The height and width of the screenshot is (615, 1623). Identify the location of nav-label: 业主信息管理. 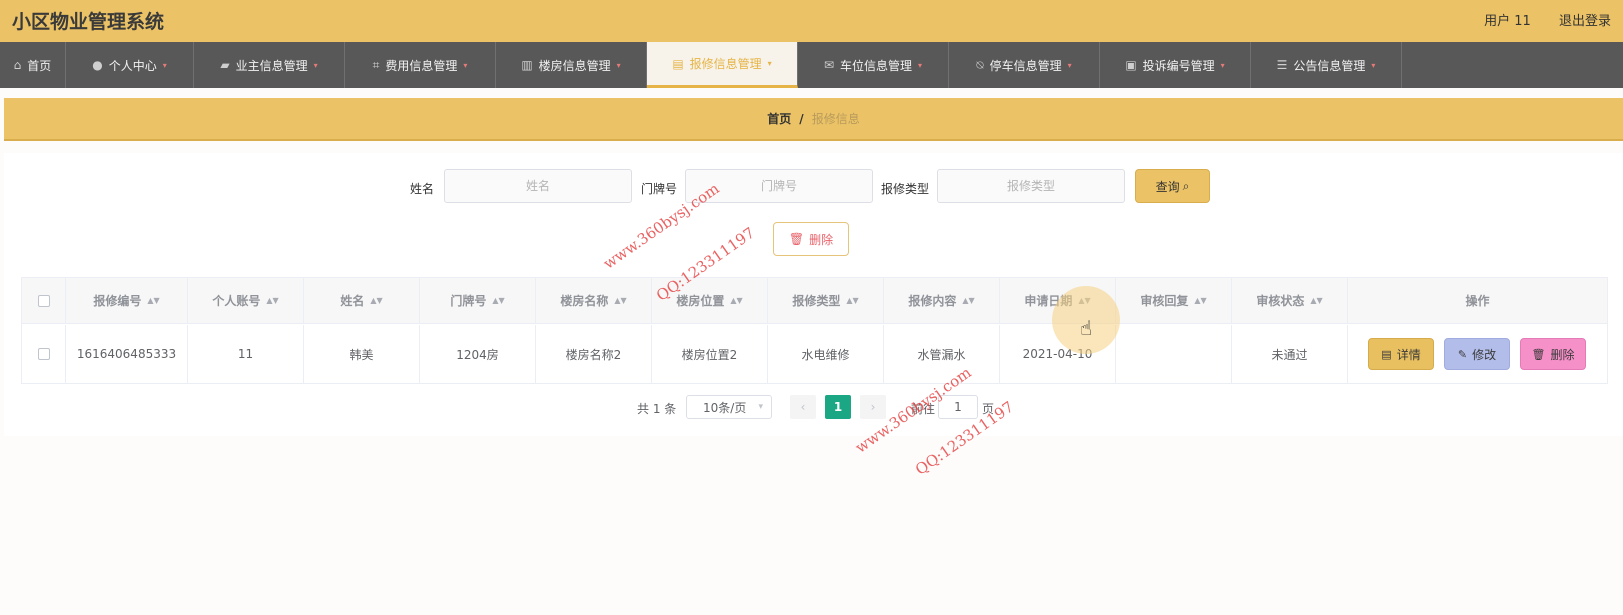
(271, 65).